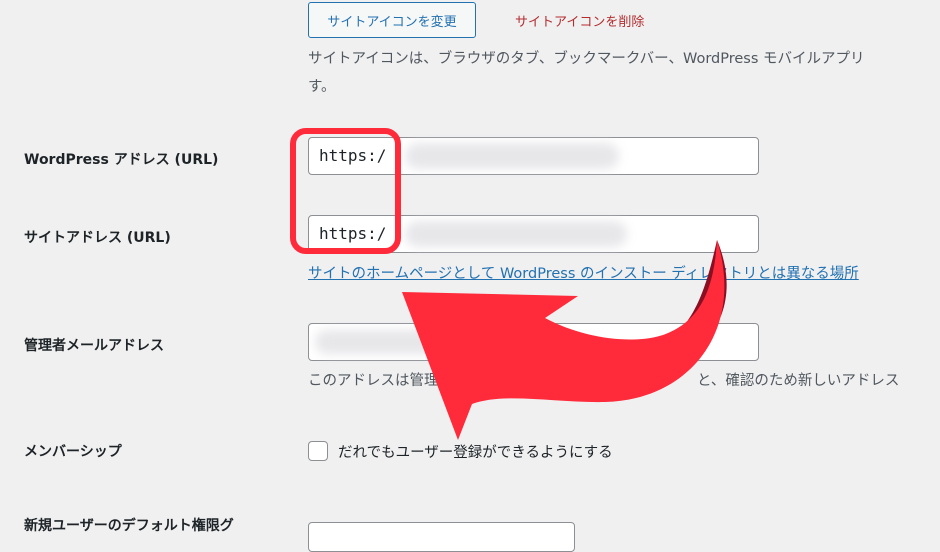 This screenshot has height=552, width=940. What do you see at coordinates (798, 381) in the screenshot?
I see `admin-email-description-tail: と、確認のため新しいアドレス` at bounding box center [798, 381].